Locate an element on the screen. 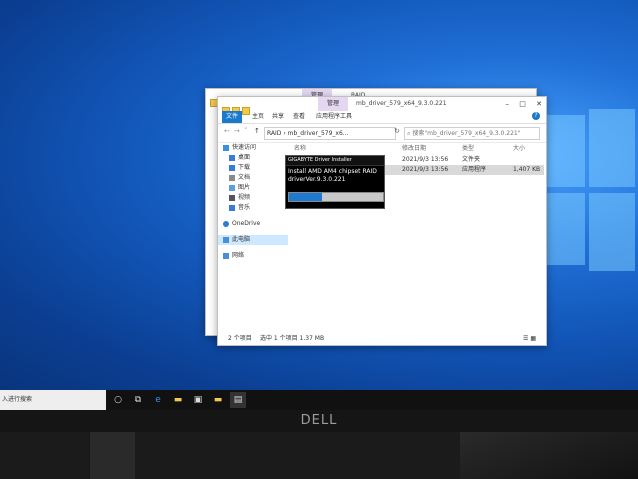  folder-icon: ▬ is located at coordinates (218, 400).